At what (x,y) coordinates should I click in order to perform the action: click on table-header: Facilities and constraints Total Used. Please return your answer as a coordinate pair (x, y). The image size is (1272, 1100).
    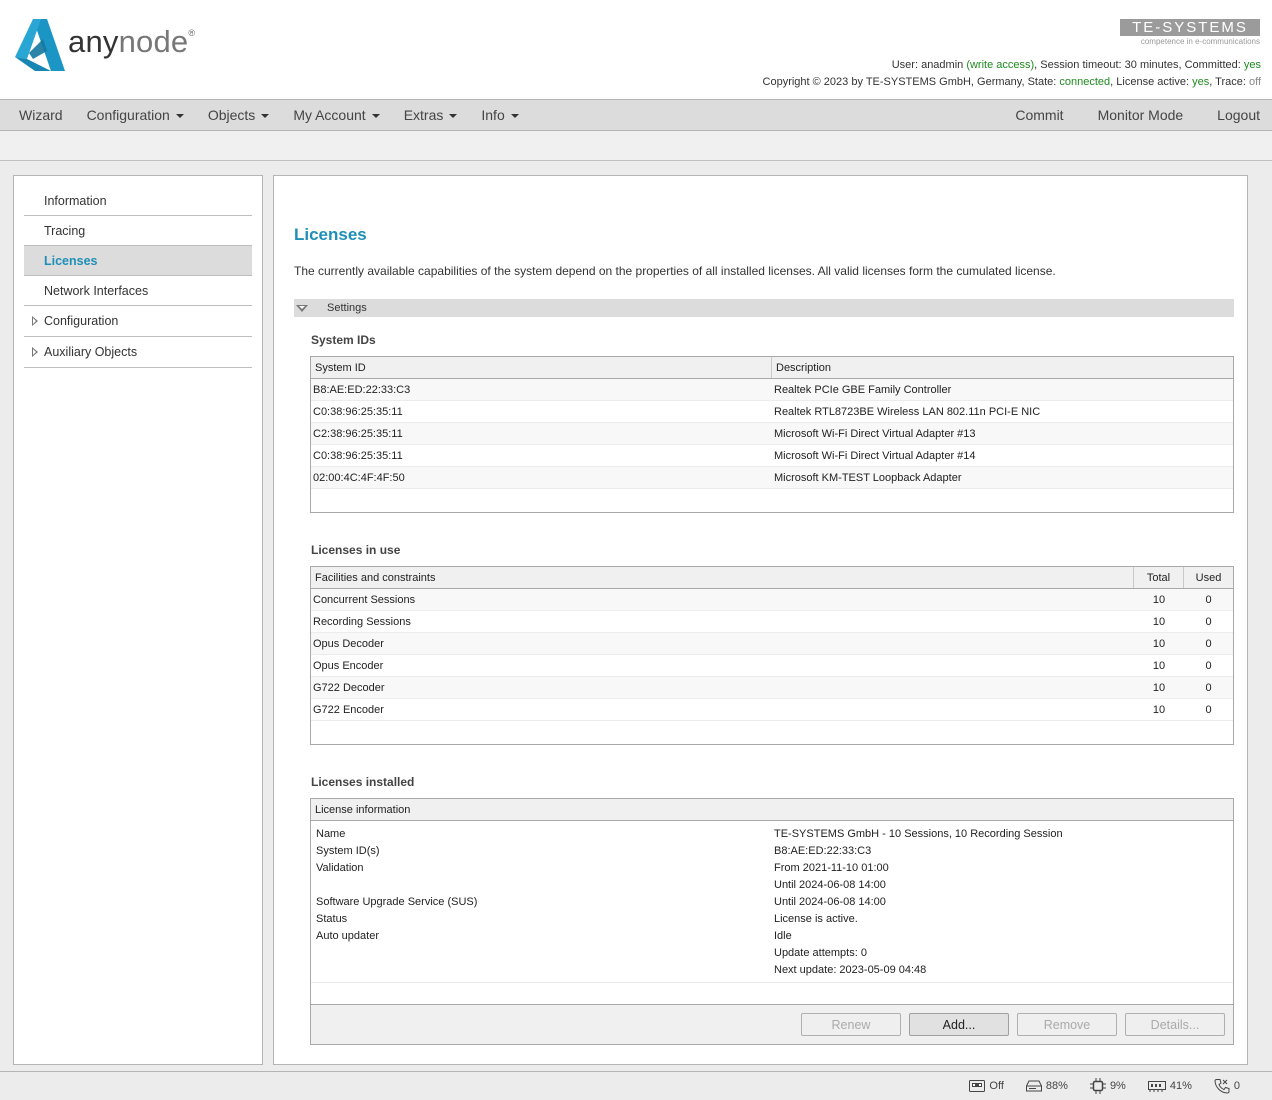
    Looking at the image, I should click on (772, 578).